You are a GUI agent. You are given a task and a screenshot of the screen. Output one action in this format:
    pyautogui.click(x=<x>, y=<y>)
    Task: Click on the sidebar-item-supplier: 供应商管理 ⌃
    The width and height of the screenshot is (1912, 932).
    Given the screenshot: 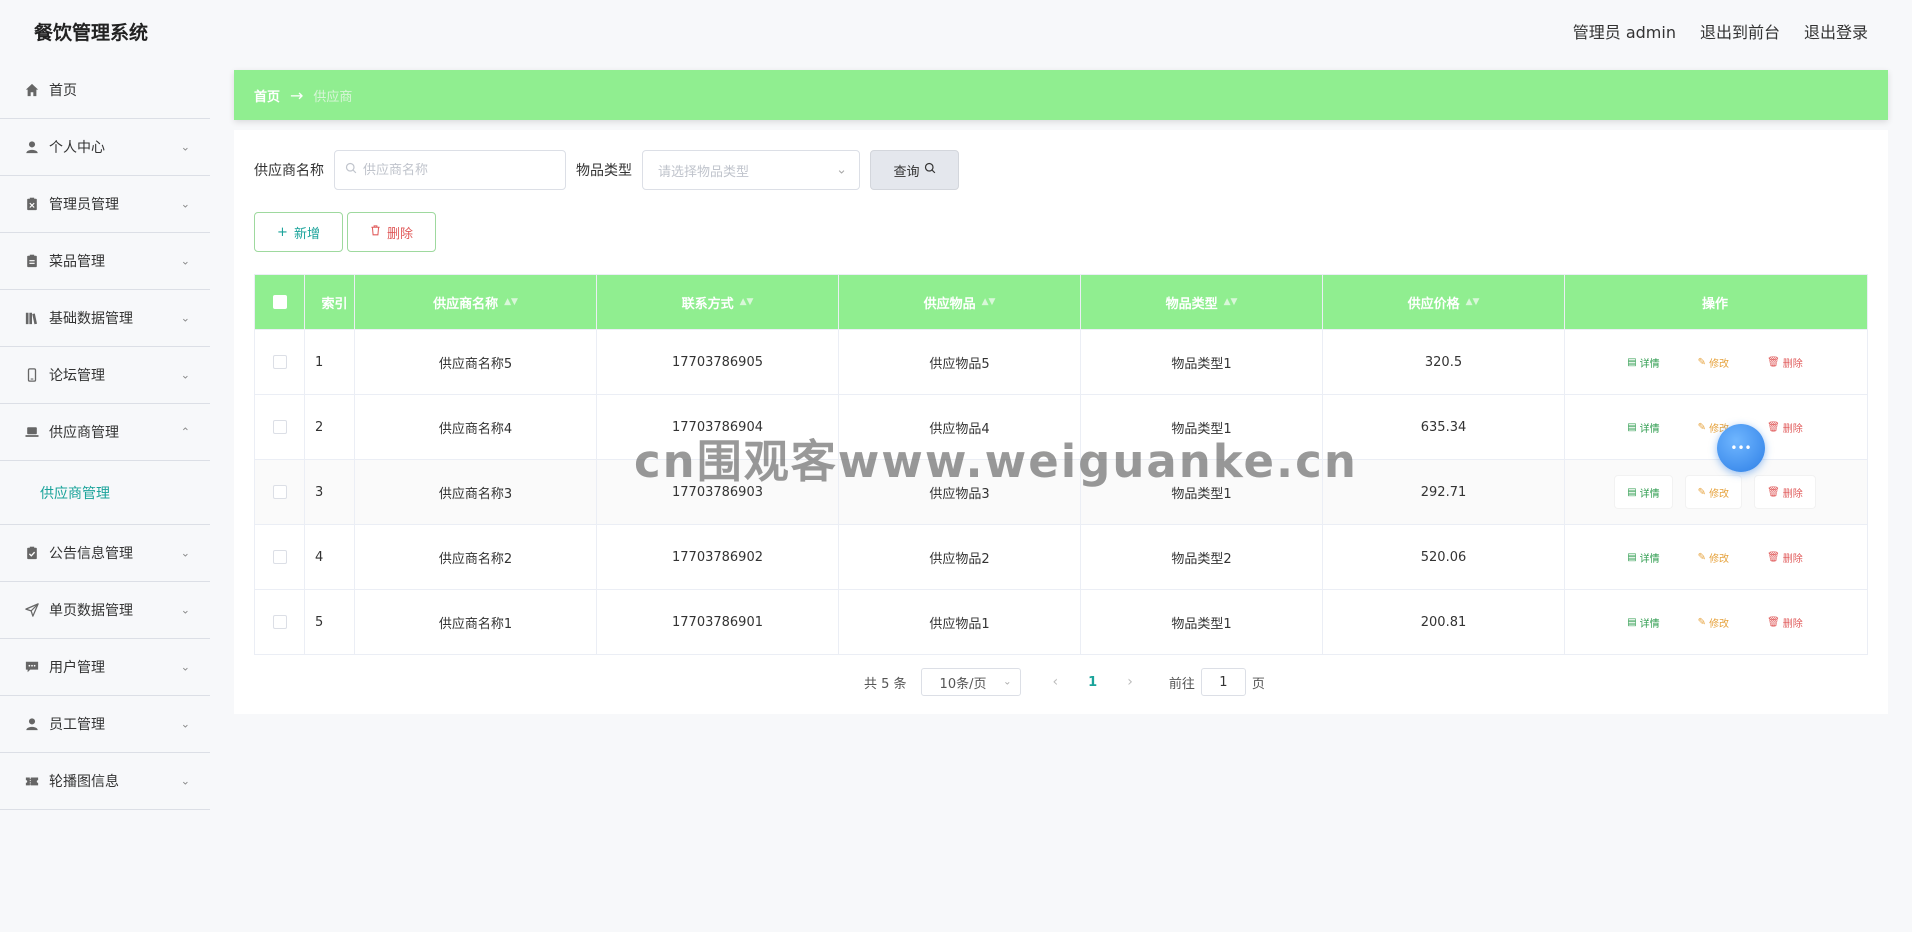 What is the action you would take?
    pyautogui.click(x=105, y=432)
    